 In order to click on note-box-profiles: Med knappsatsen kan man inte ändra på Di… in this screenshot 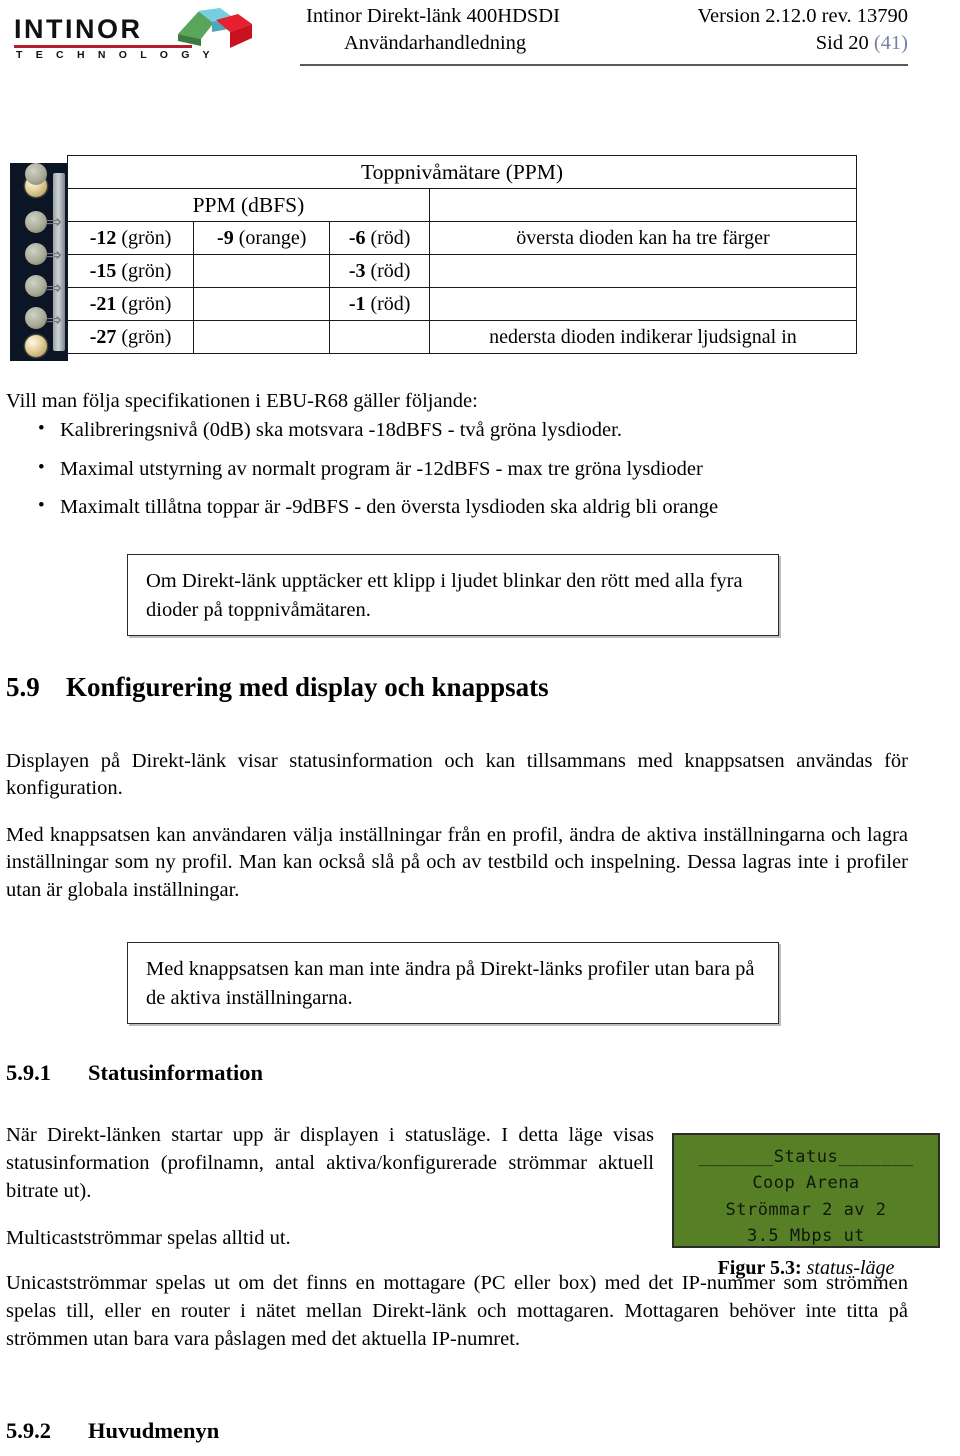, I will do `click(453, 983)`.